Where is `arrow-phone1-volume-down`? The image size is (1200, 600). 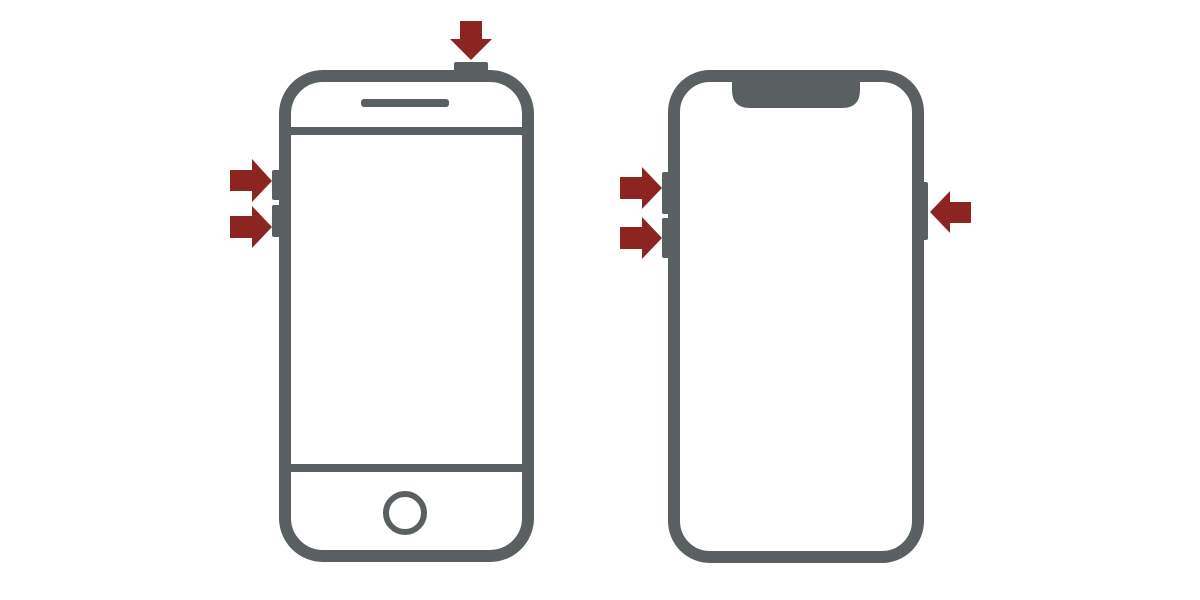
arrow-phone1-volume-down is located at coordinates (251, 227).